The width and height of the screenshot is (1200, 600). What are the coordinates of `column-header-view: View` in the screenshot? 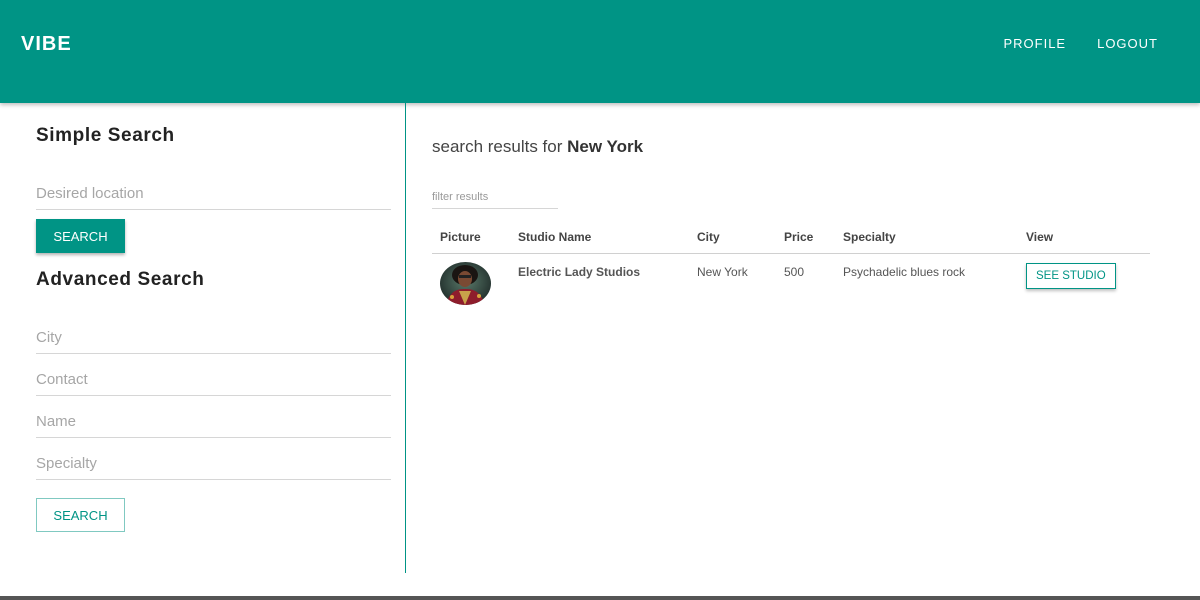 It's located at (1084, 238).